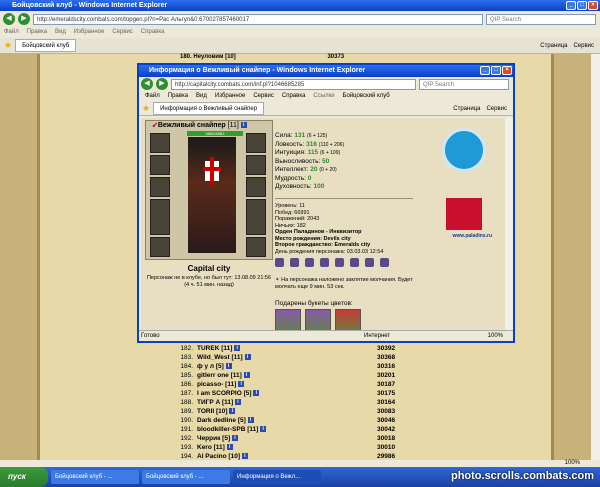 The image size is (600, 487). What do you see at coordinates (263, 96) in the screenshot?
I see `popup-menu-tools: Сервис` at bounding box center [263, 96].